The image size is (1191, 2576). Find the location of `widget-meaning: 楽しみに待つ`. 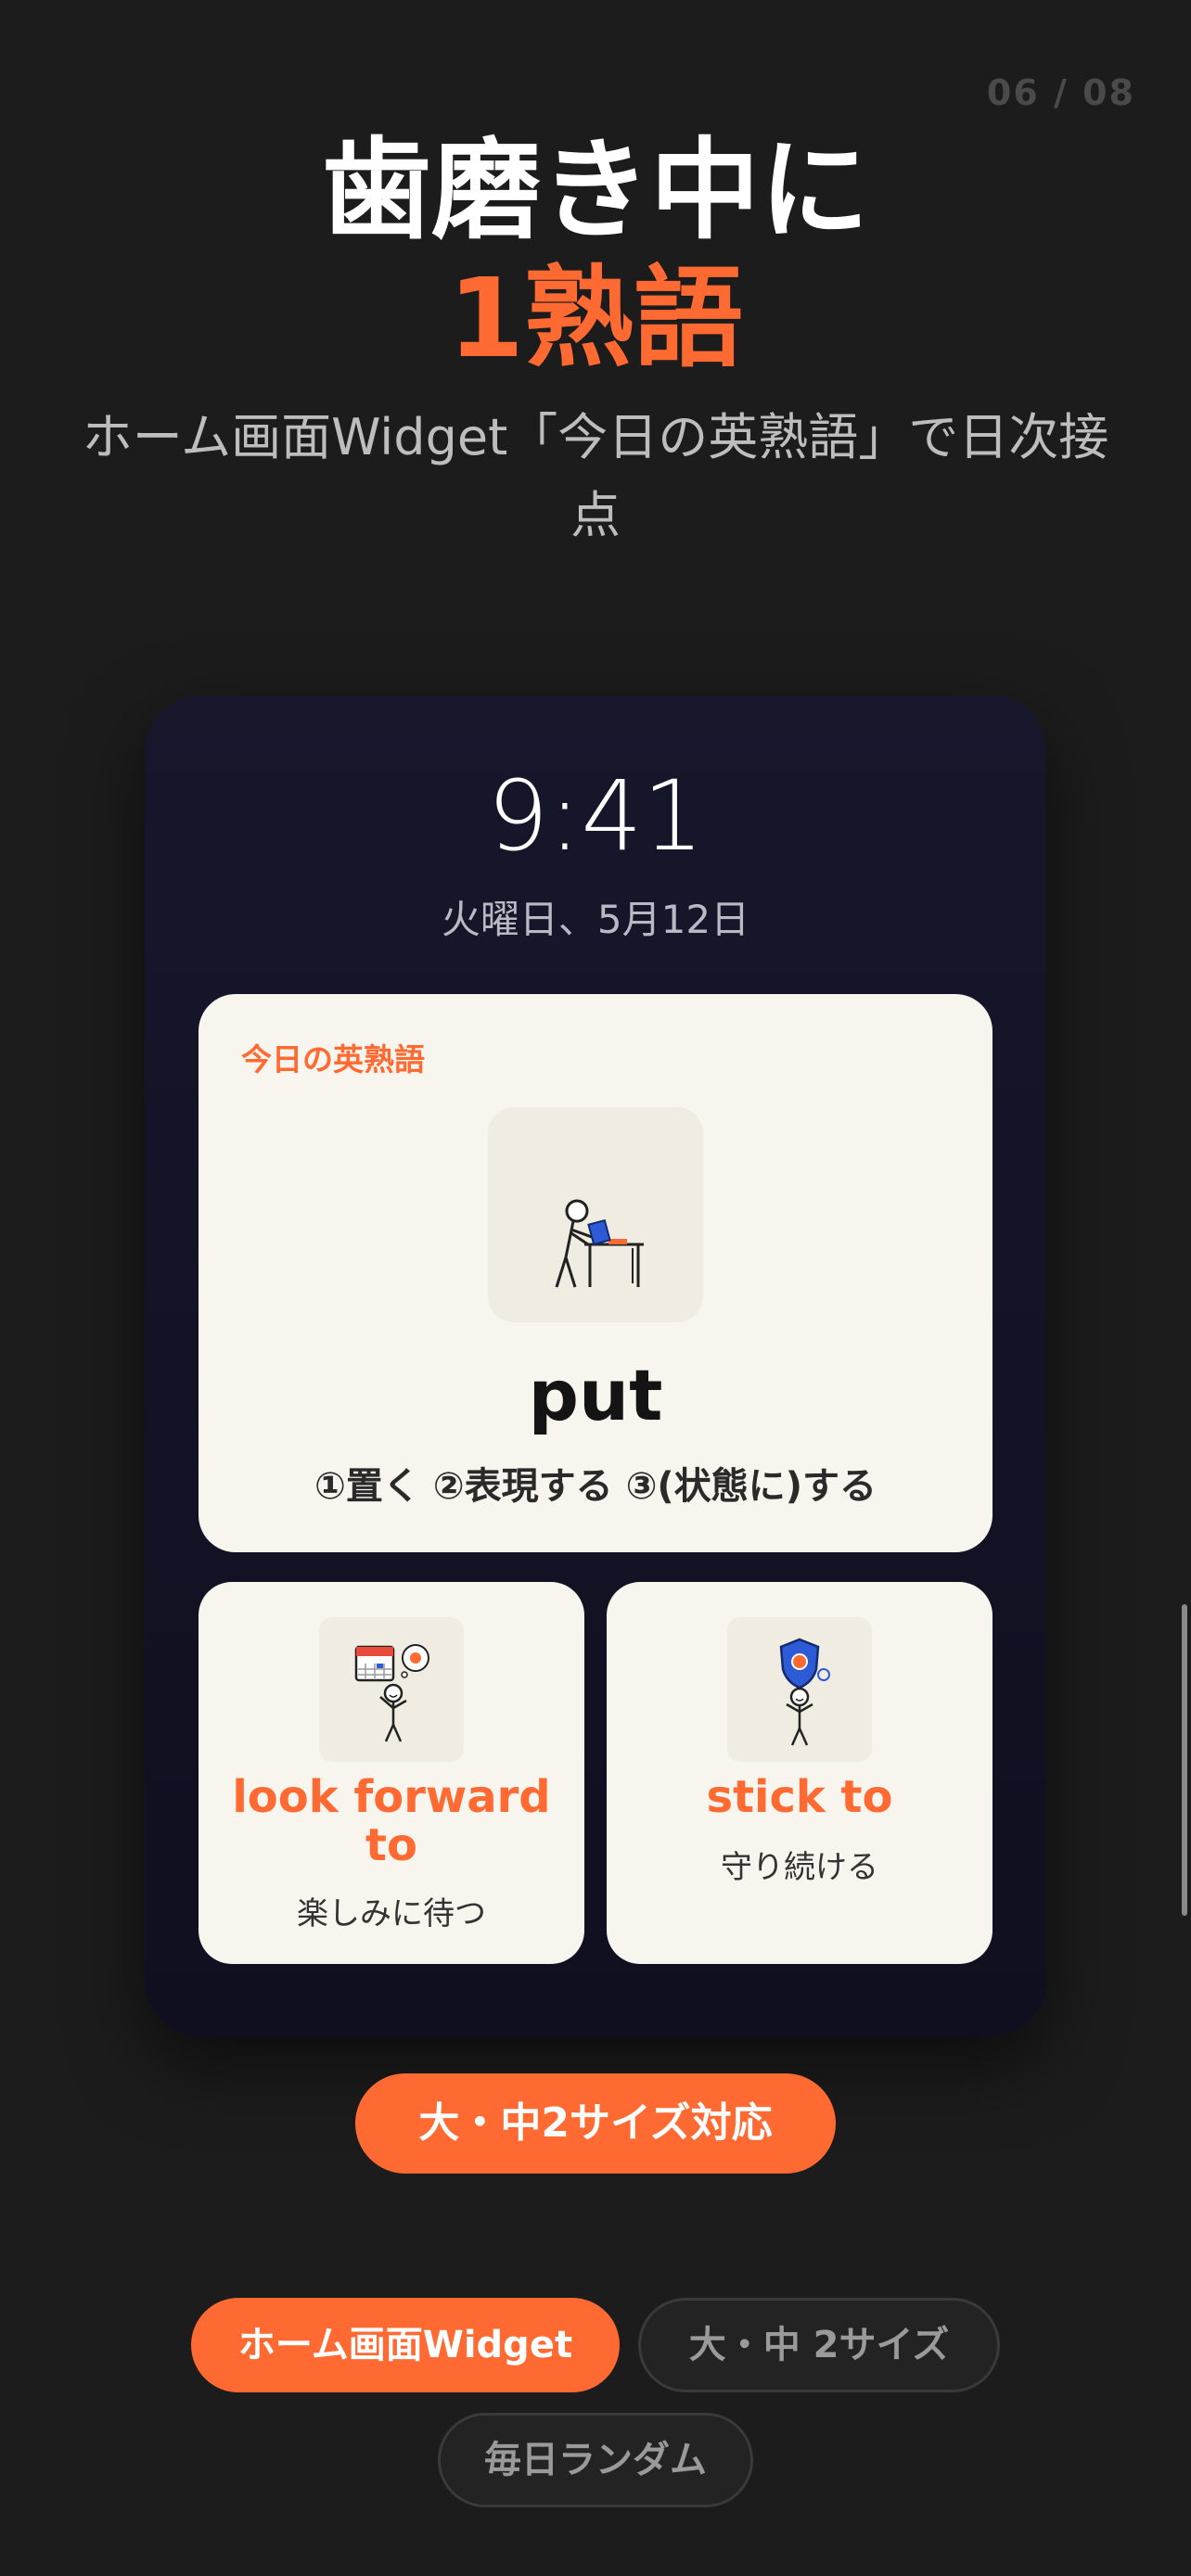

widget-meaning: 楽しみに待つ is located at coordinates (391, 1914).